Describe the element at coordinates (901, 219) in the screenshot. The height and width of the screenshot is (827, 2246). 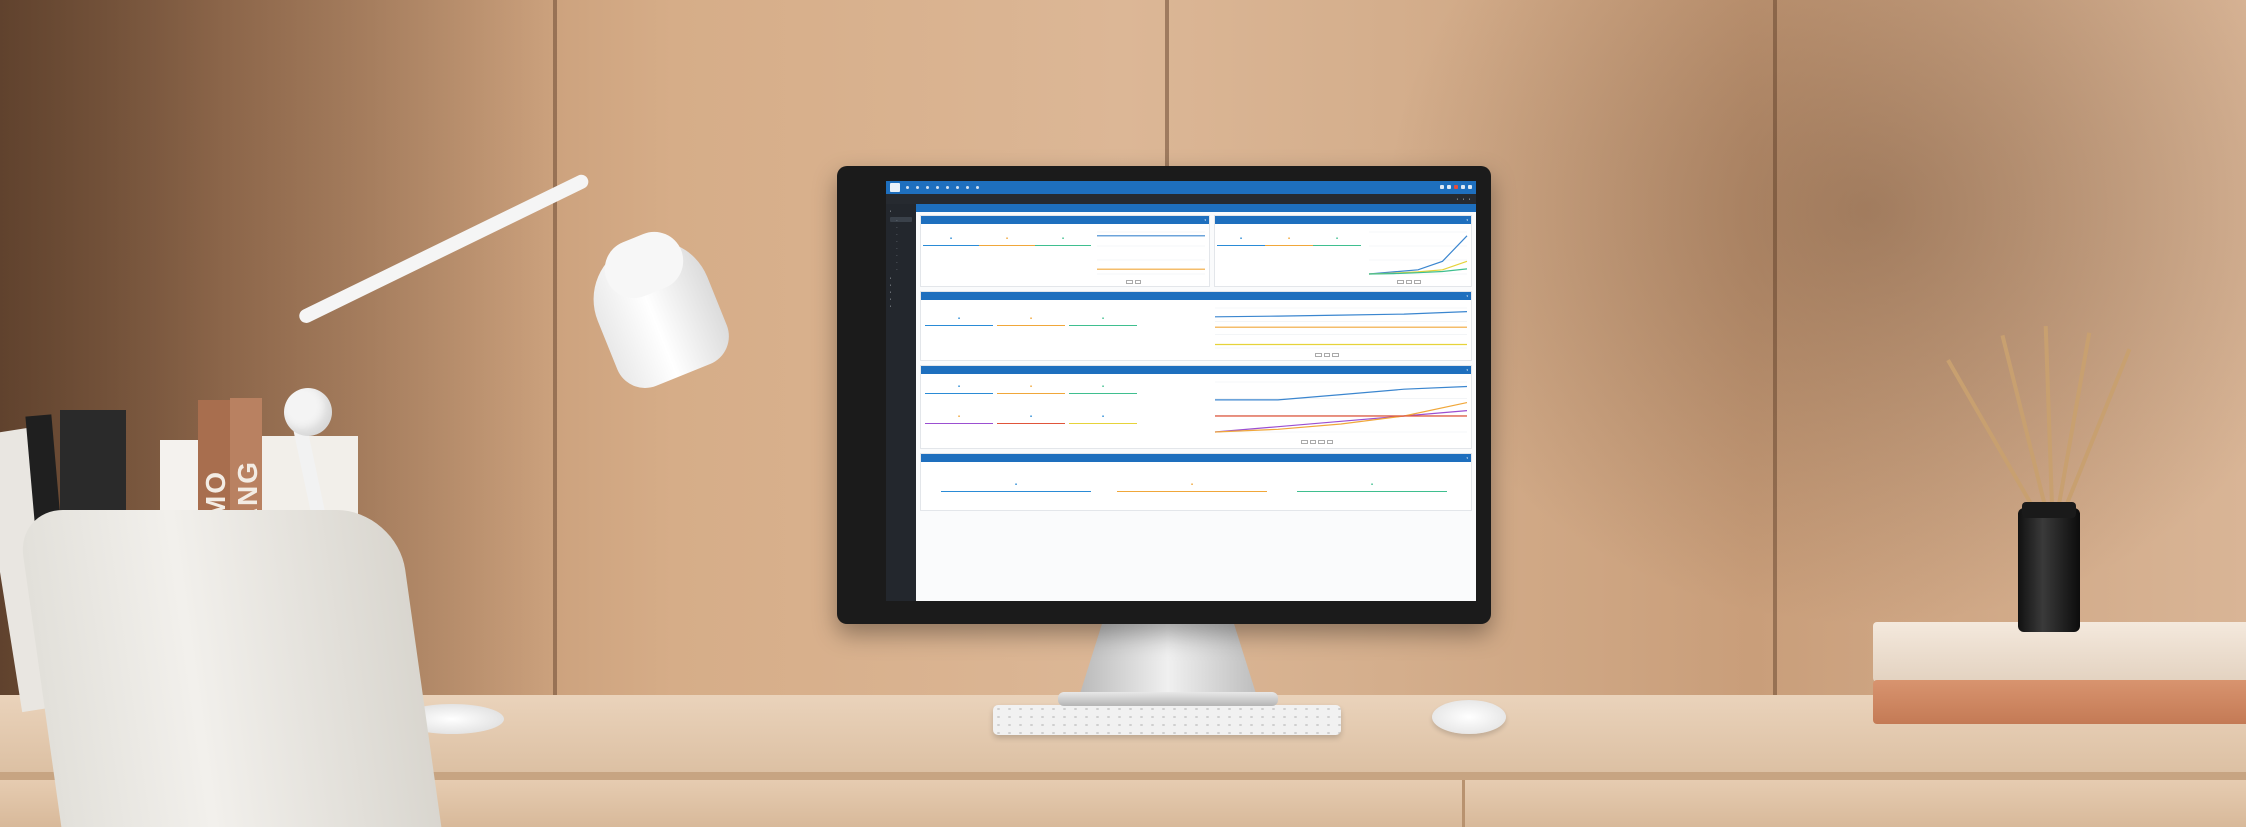
I see `sidebar-active-highlight` at that location.